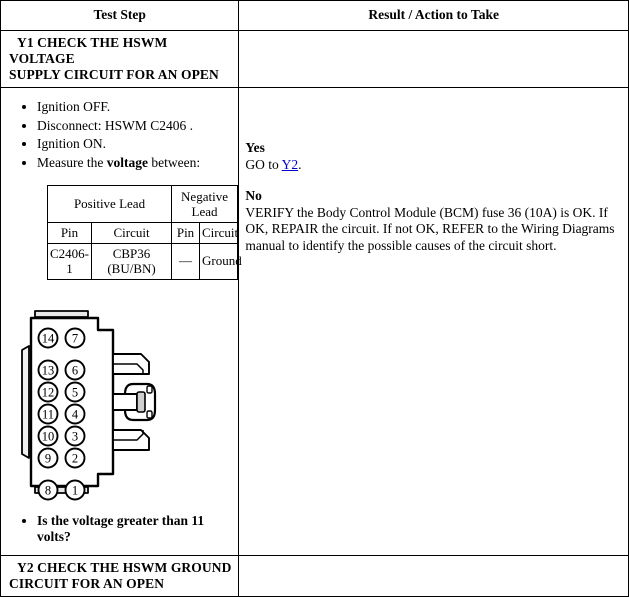 This screenshot has width=629, height=597. Describe the element at coordinates (48, 458) in the screenshot. I see `pin-label: 9` at that location.